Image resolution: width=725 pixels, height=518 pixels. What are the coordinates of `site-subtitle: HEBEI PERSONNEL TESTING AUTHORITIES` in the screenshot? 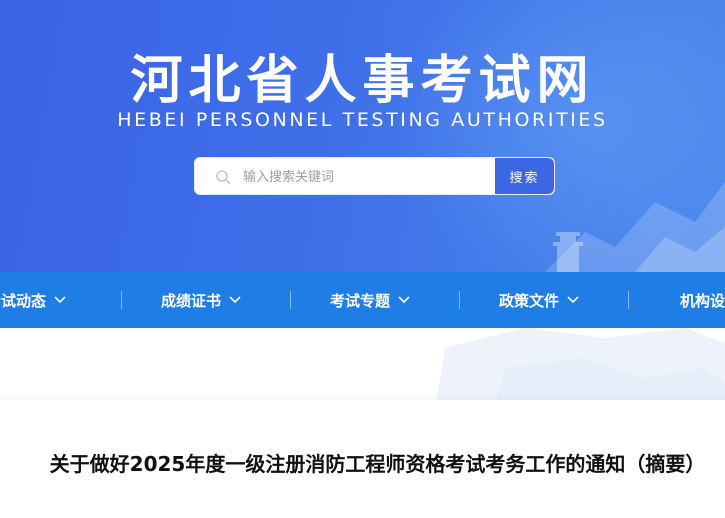 It's located at (362, 120).